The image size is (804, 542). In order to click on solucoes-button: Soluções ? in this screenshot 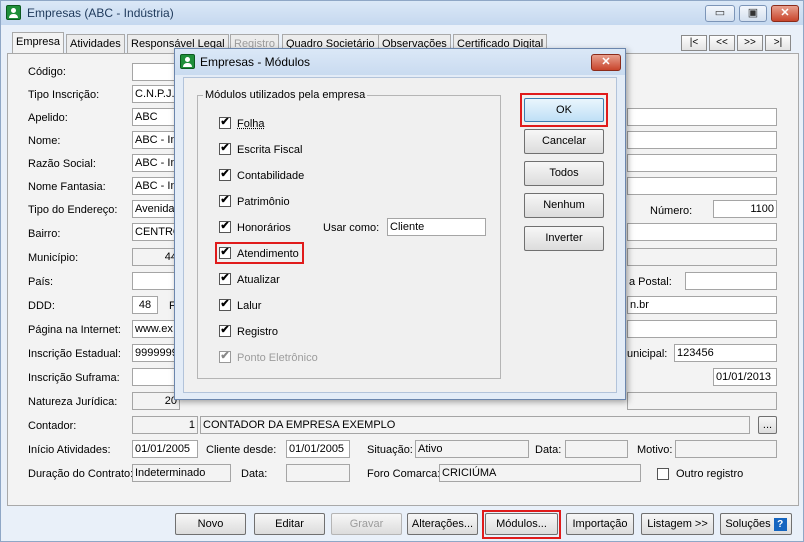, I will do `click(756, 524)`.